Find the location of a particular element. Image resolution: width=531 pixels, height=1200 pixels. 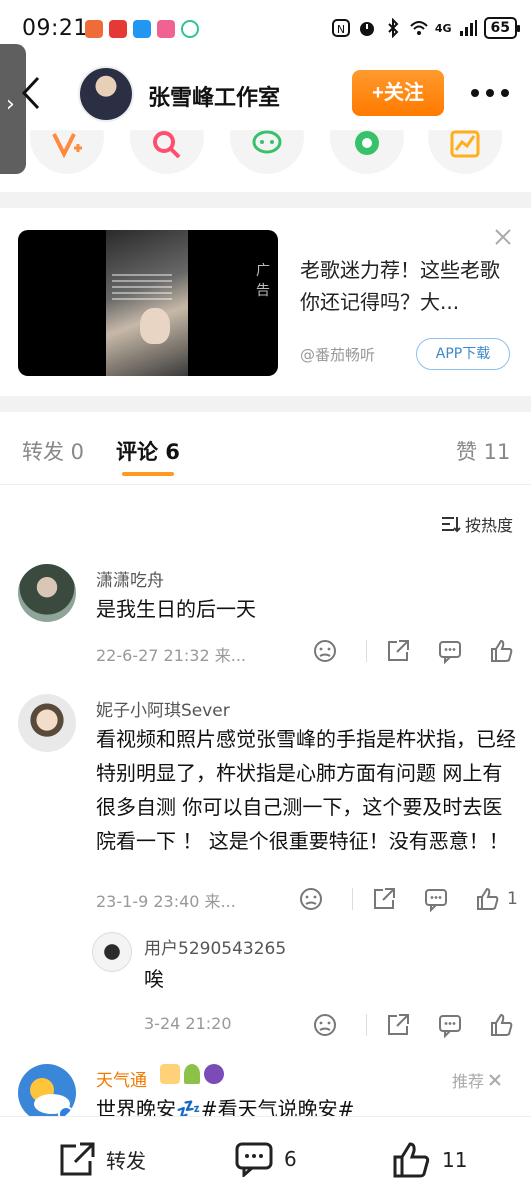

comment-button: 6 is located at coordinates (265, 1159).